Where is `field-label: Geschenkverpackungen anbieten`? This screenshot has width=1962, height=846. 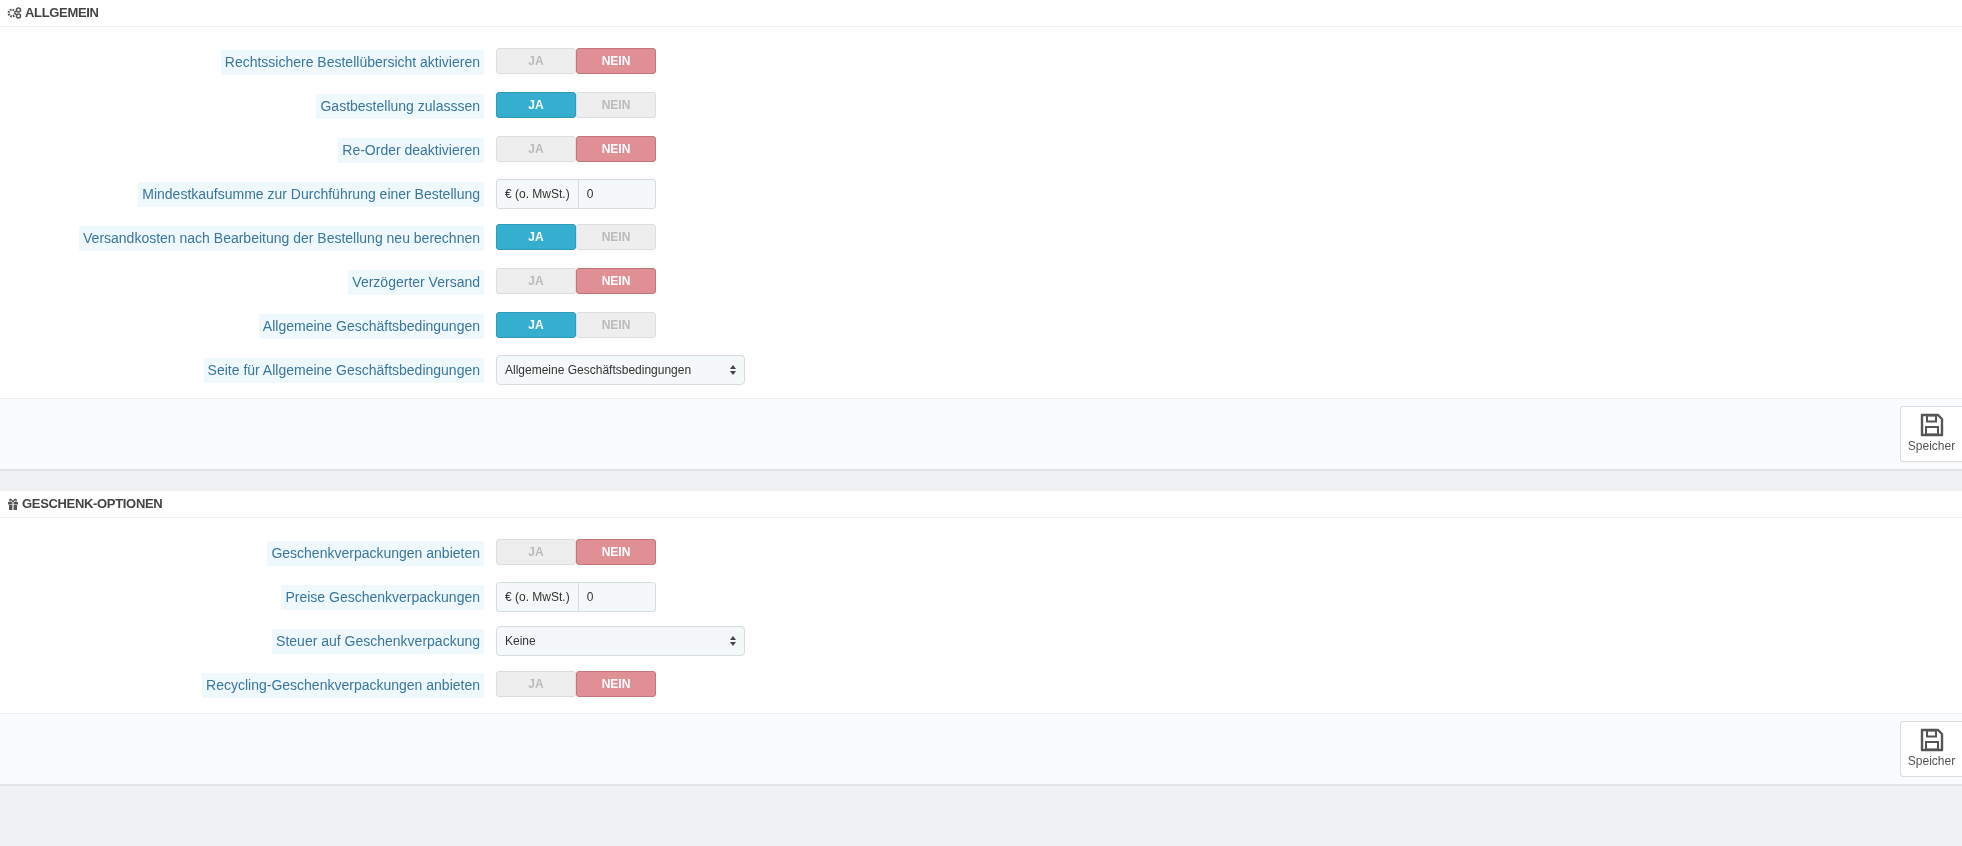 field-label: Geschenkverpackungen anbieten is located at coordinates (375, 553).